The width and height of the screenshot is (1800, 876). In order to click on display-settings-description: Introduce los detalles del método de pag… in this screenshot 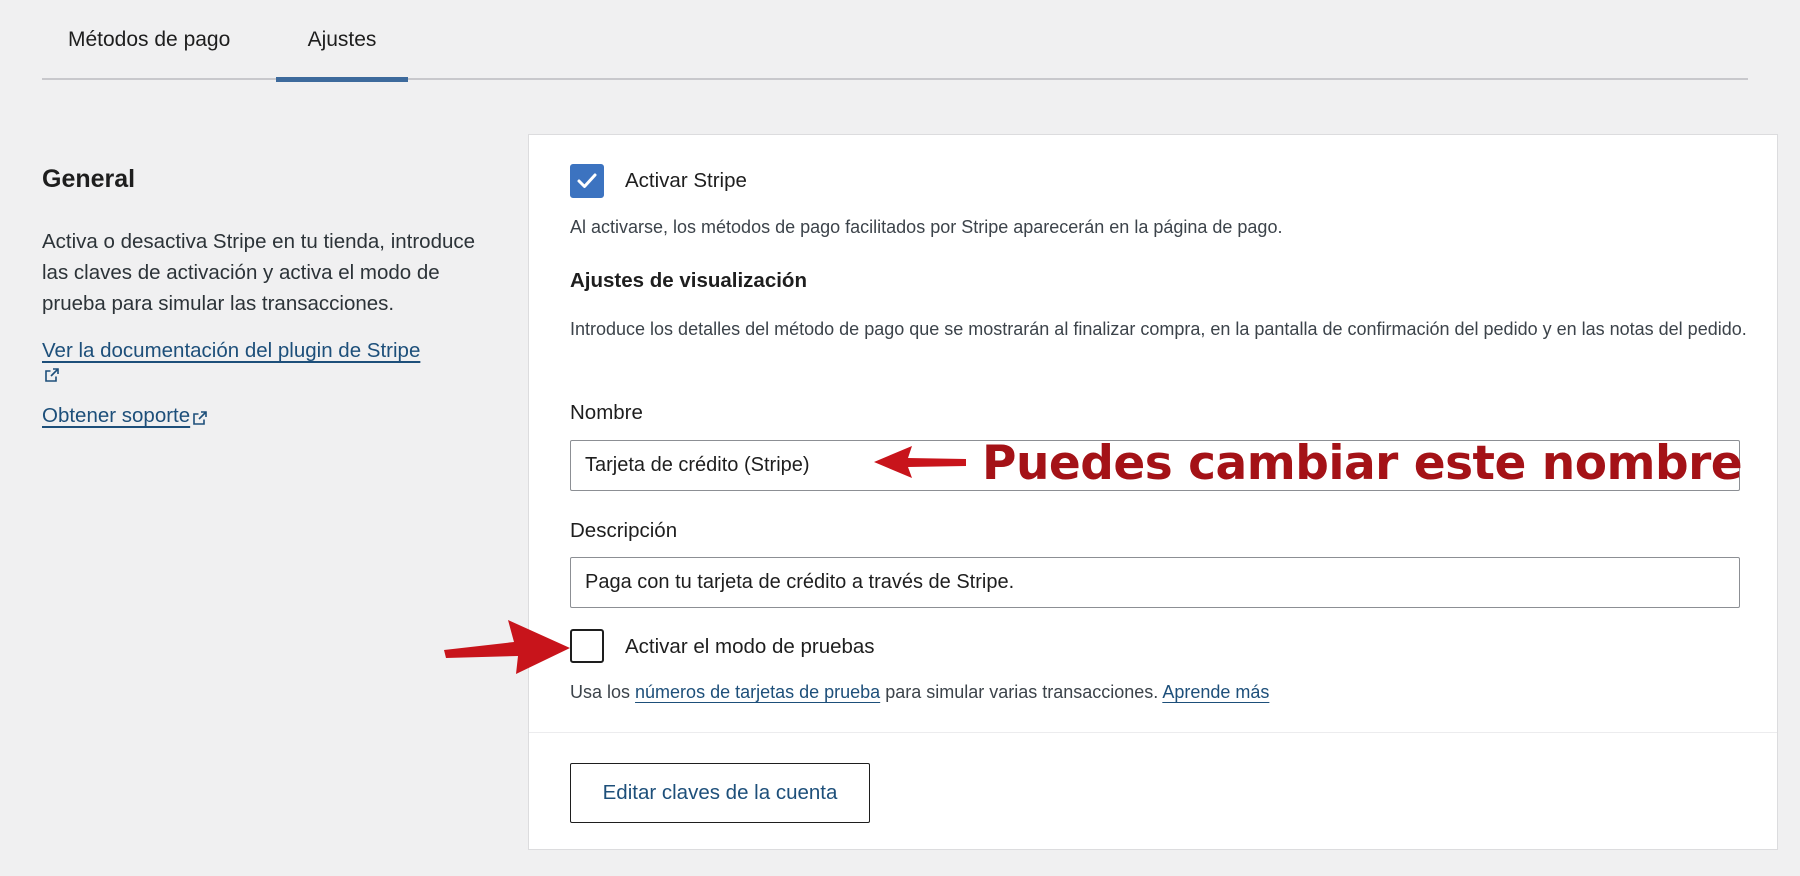, I will do `click(1158, 329)`.